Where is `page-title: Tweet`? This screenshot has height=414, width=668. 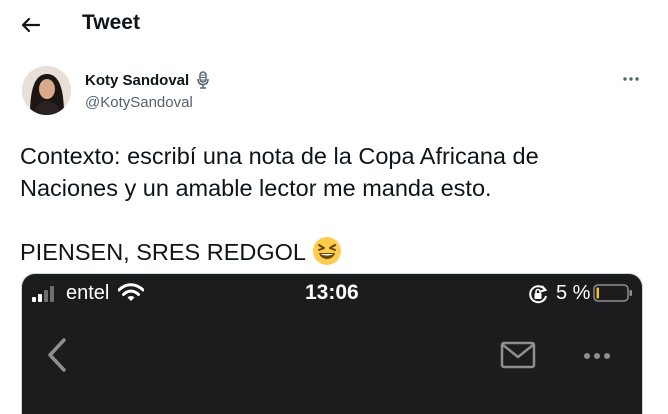
page-title: Tweet is located at coordinates (111, 22).